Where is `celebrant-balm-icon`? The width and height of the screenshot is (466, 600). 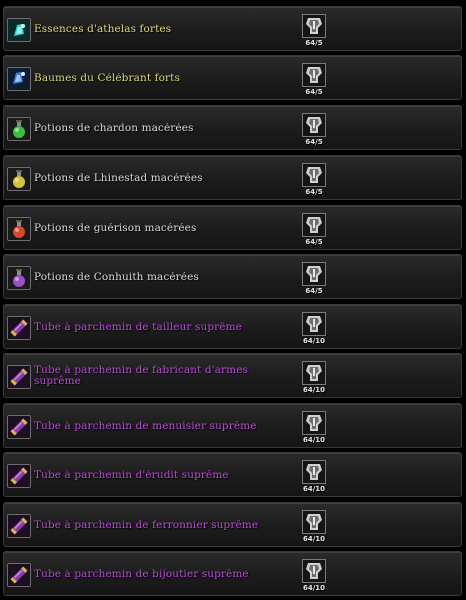 celebrant-balm-icon is located at coordinates (19, 79).